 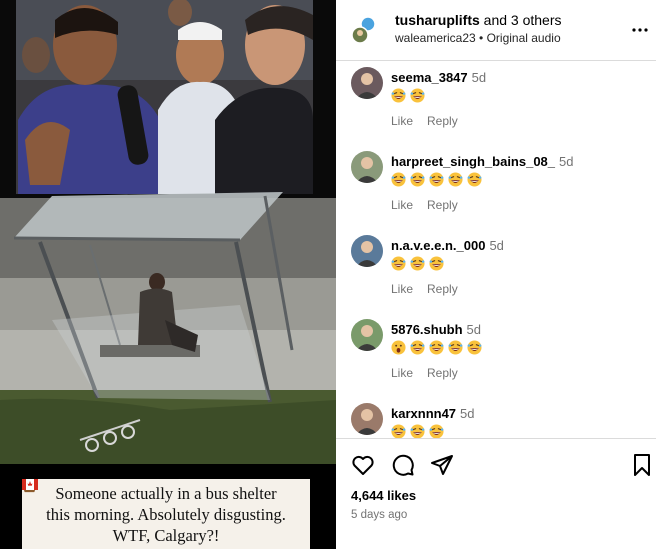 I want to click on comment-username: n.a.v.e.e.n._000 5d, so click(x=447, y=245).